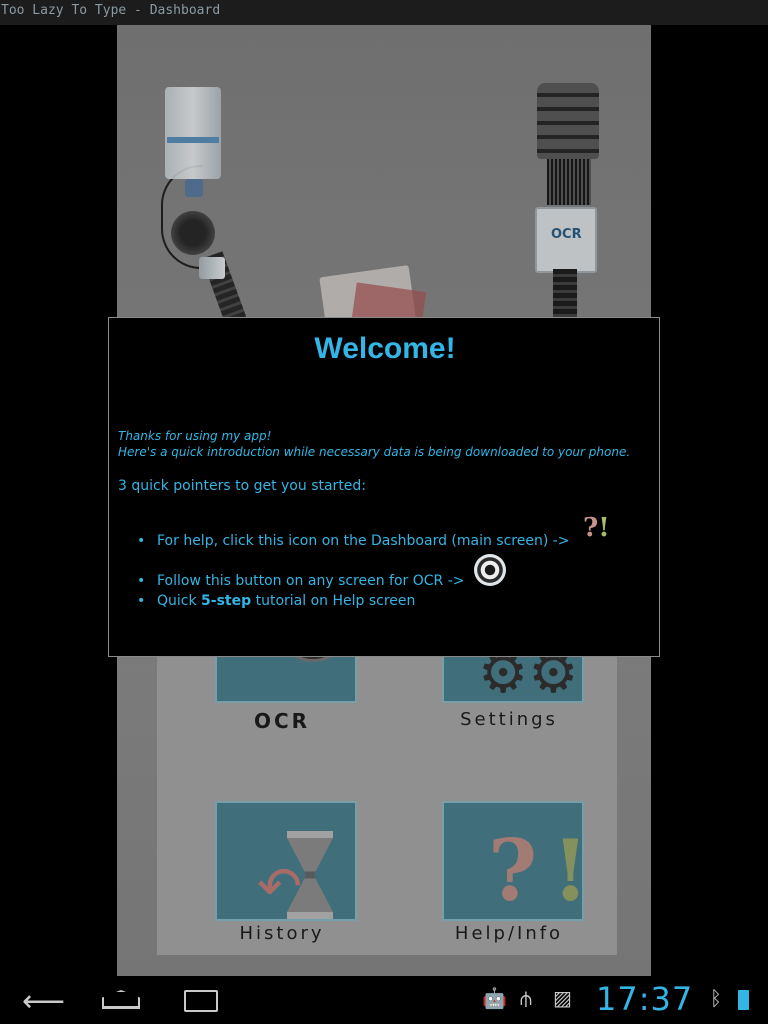  Describe the element at coordinates (384, 12) in the screenshot. I see `window-titlebar: Too Lazy To Type - Dashboard` at that location.